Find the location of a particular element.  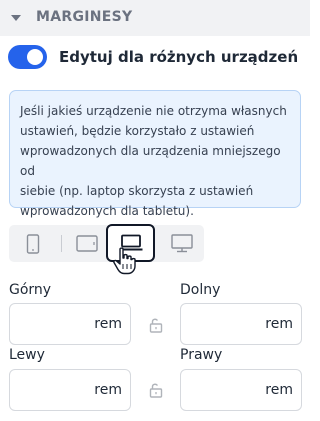

responsive-toggle-row: Edytuj dla różnych urządzeń is located at coordinates (153, 57).